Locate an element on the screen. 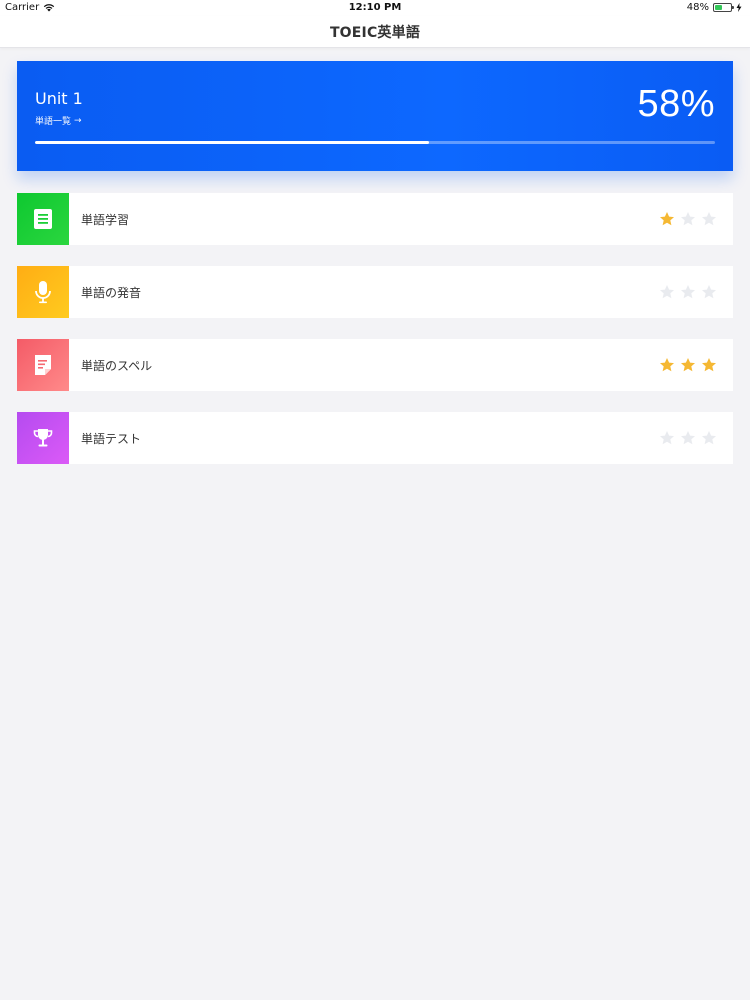  microphone-icon is located at coordinates (43, 292).